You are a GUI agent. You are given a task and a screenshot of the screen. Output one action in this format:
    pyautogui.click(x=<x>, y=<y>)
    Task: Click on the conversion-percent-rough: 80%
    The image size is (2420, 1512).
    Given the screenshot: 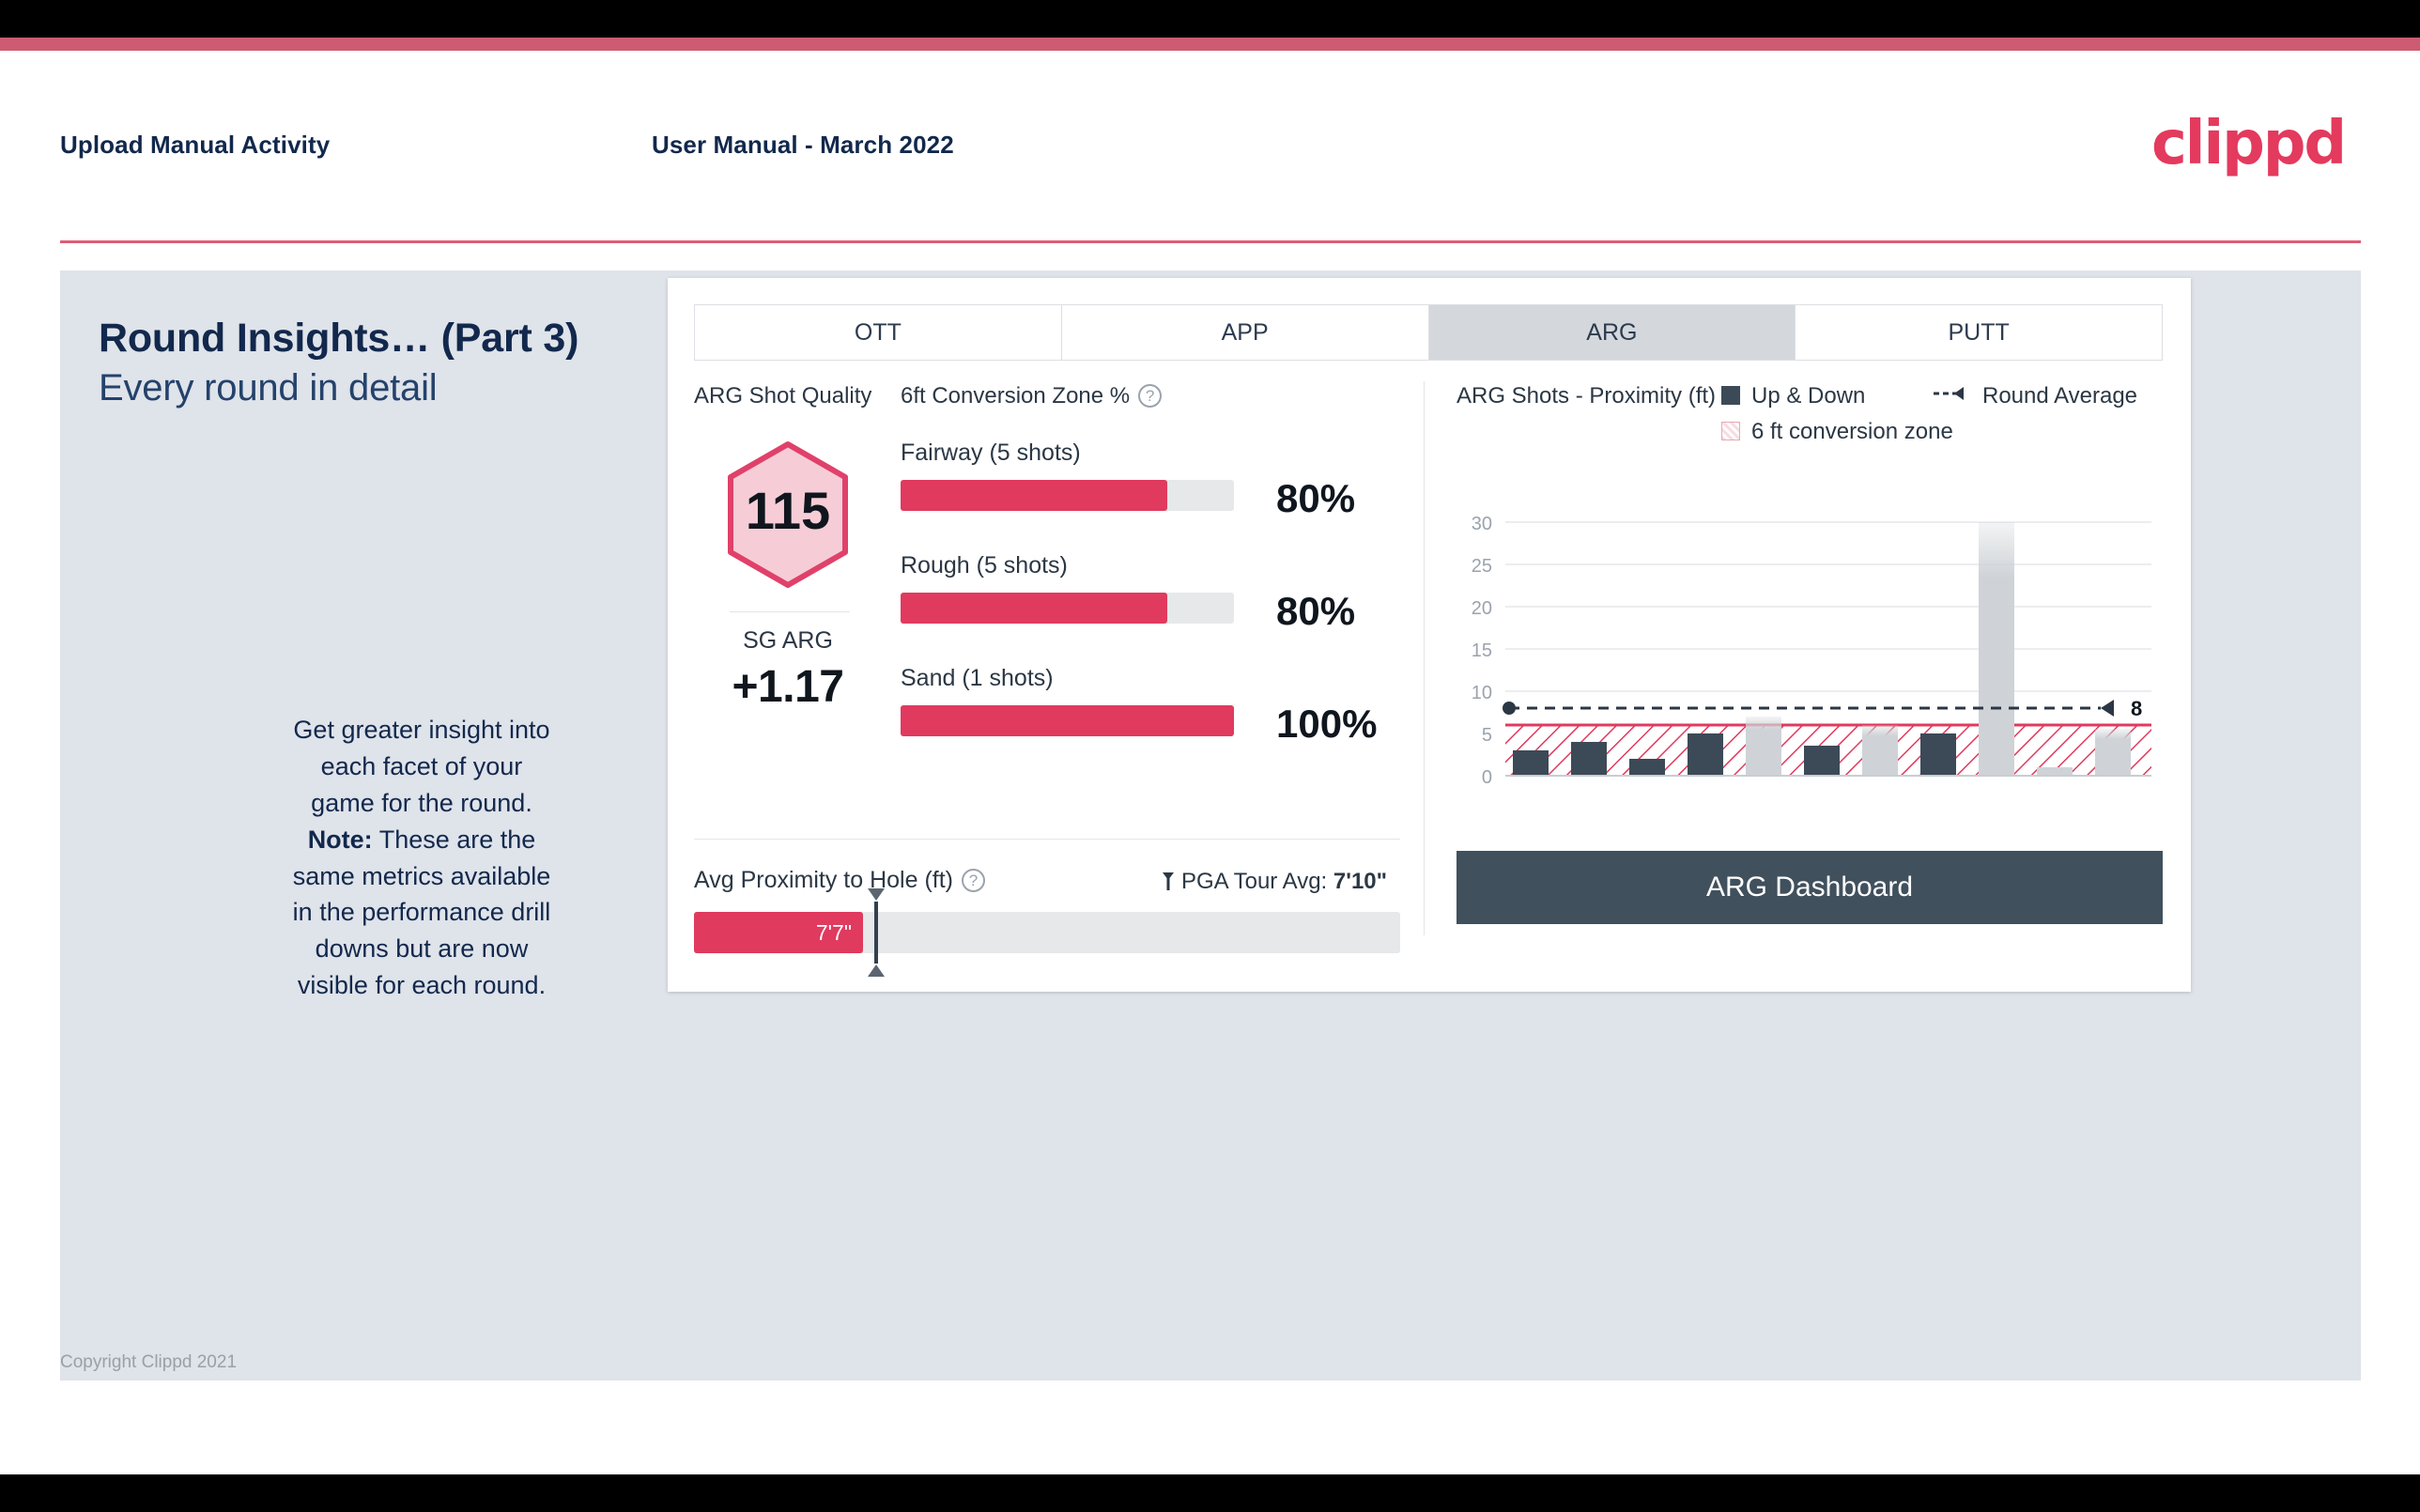 What is the action you would take?
    pyautogui.click(x=1316, y=611)
    